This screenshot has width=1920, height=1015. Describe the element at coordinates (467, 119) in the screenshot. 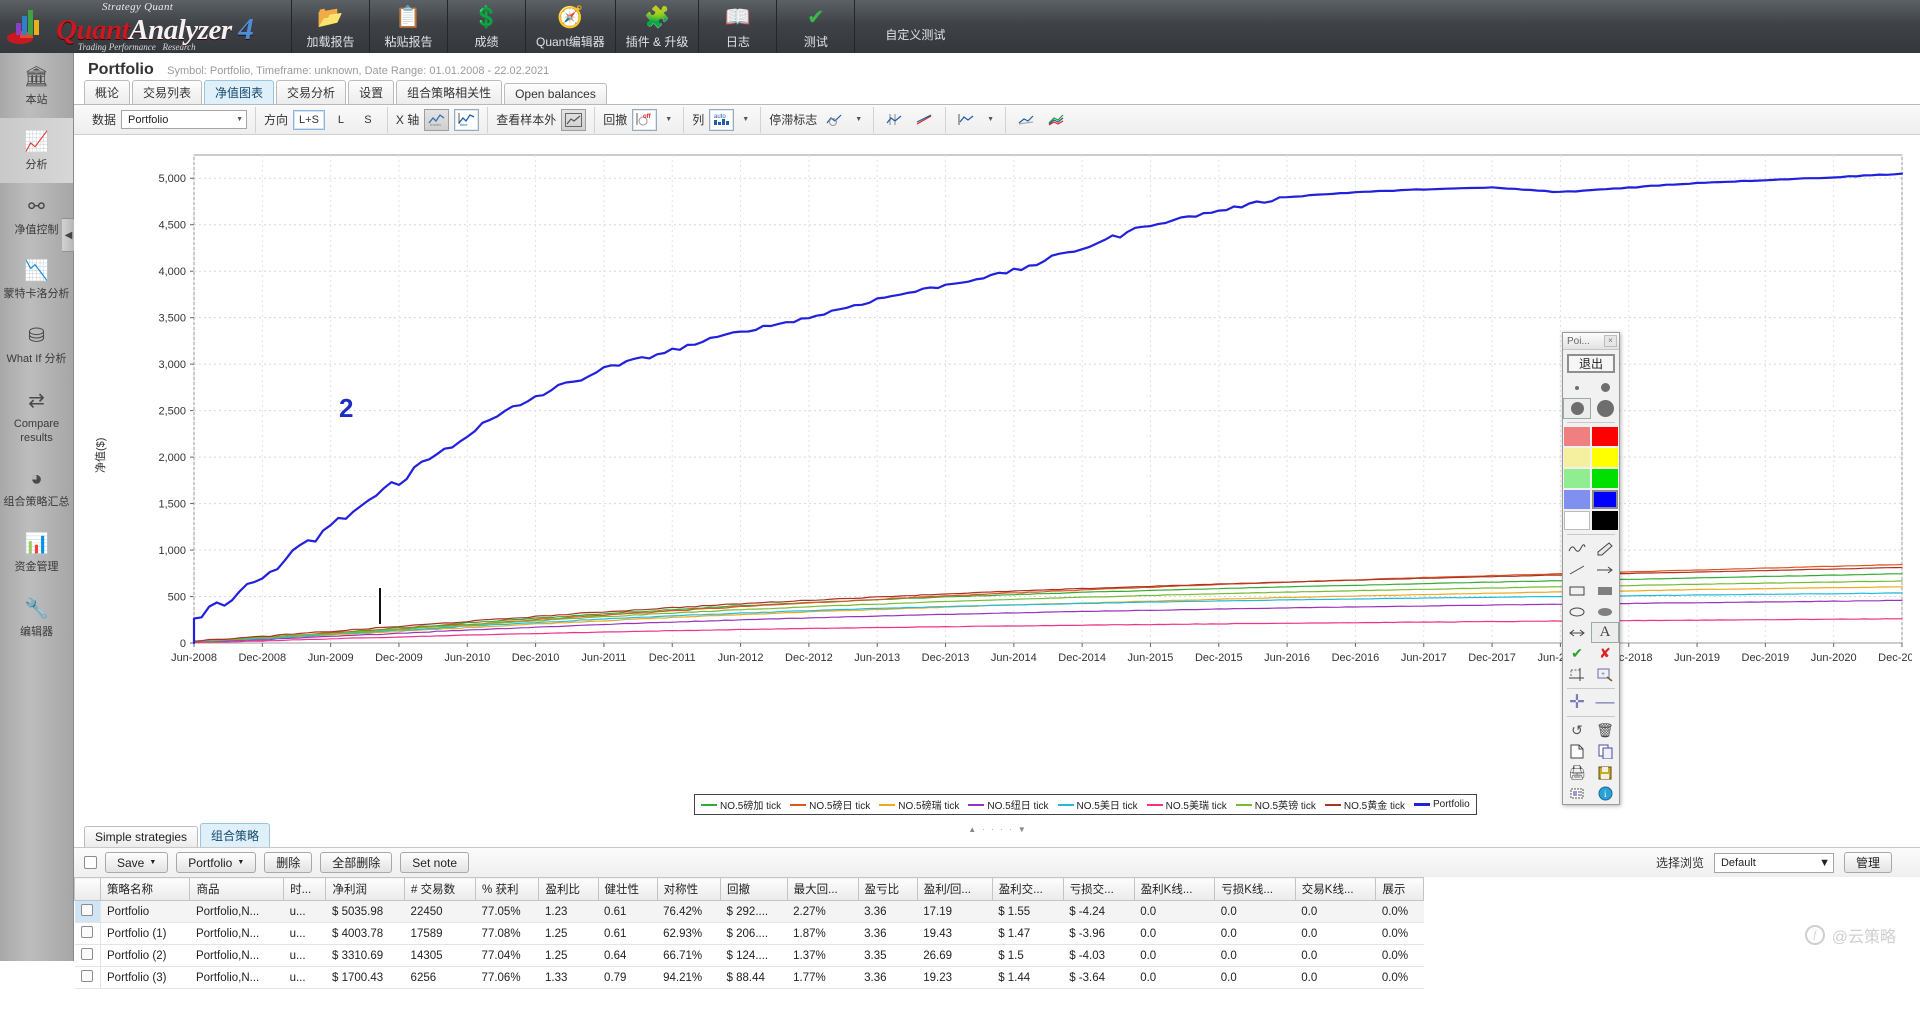

I see `xaxis-time-button: time` at that location.